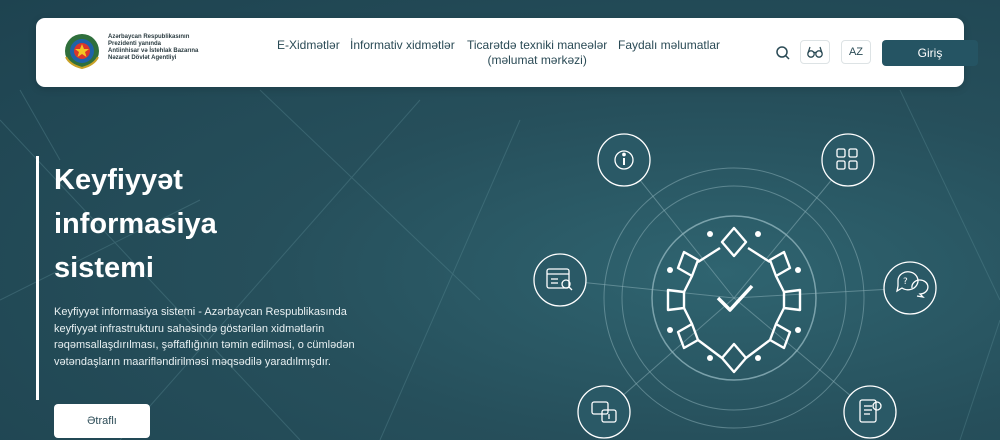  I want to click on agency-emblem-icon, so click(82, 51).